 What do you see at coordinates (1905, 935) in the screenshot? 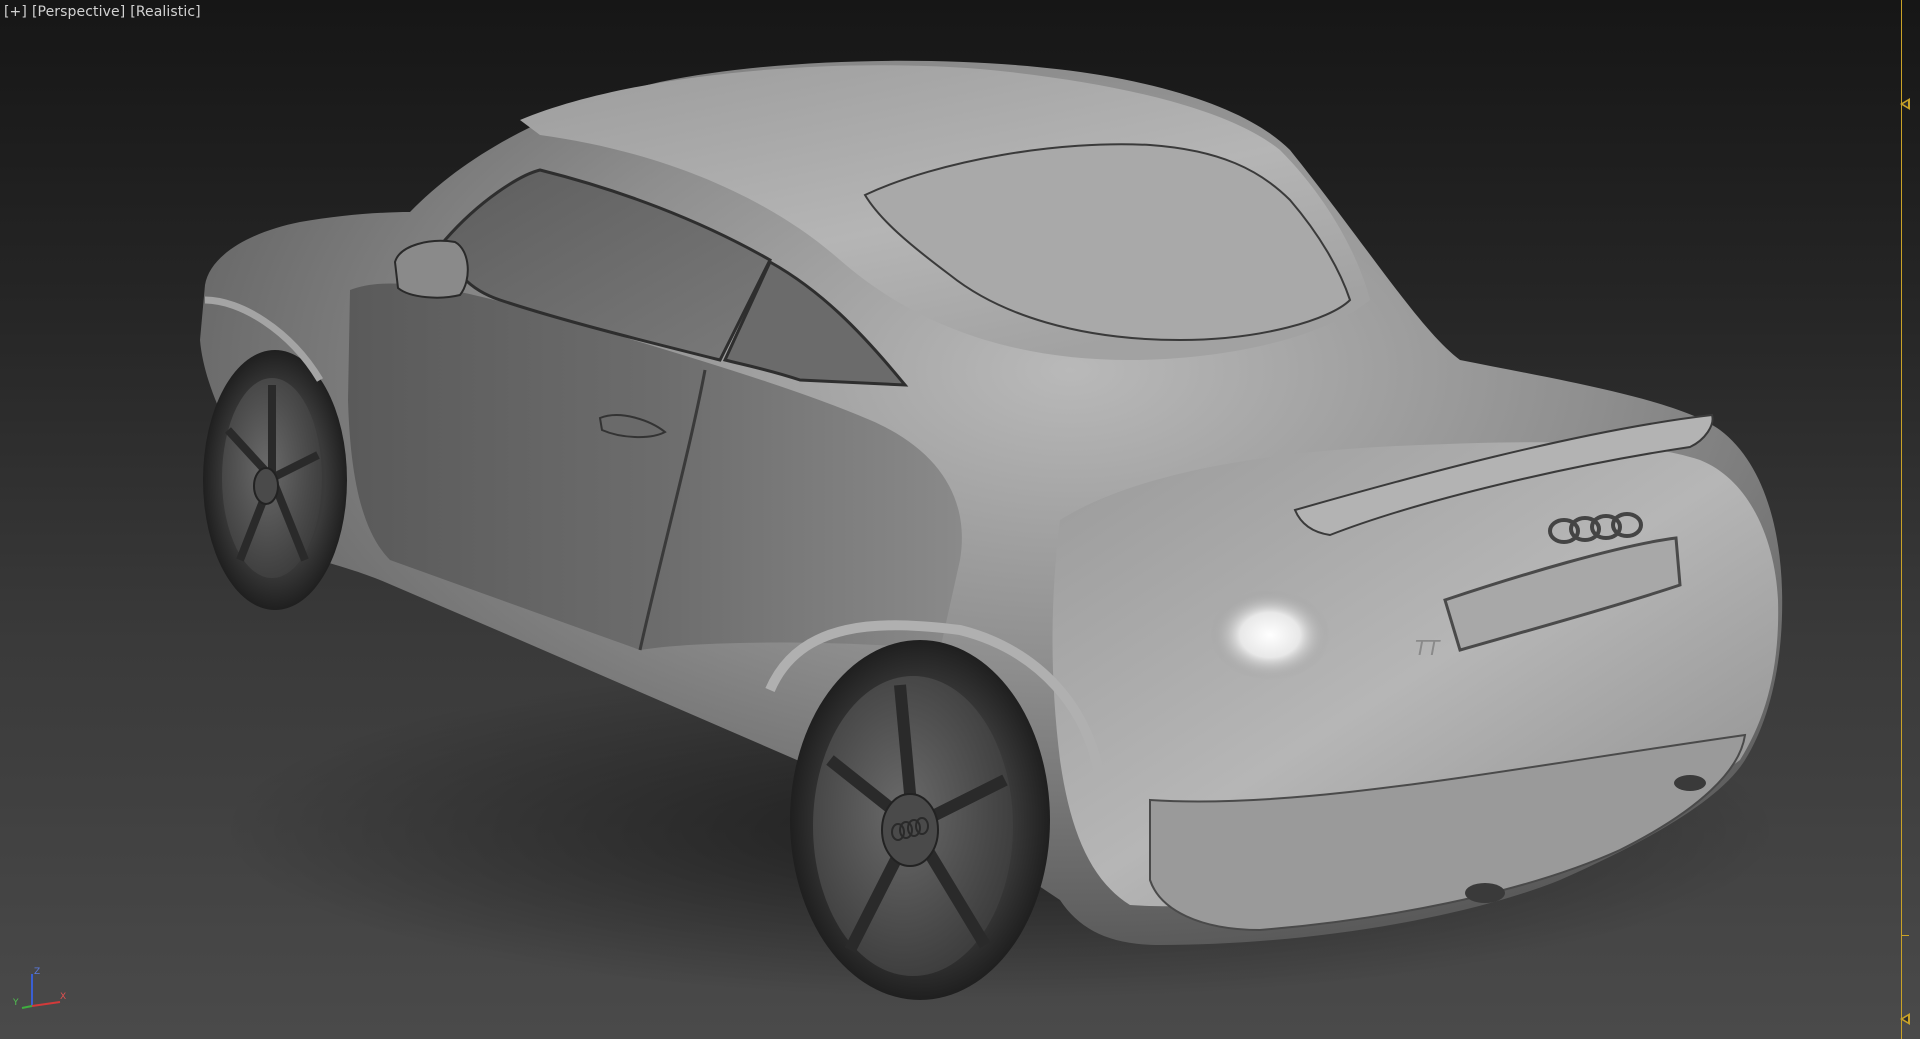
I see `safe-frame-tick` at bounding box center [1905, 935].